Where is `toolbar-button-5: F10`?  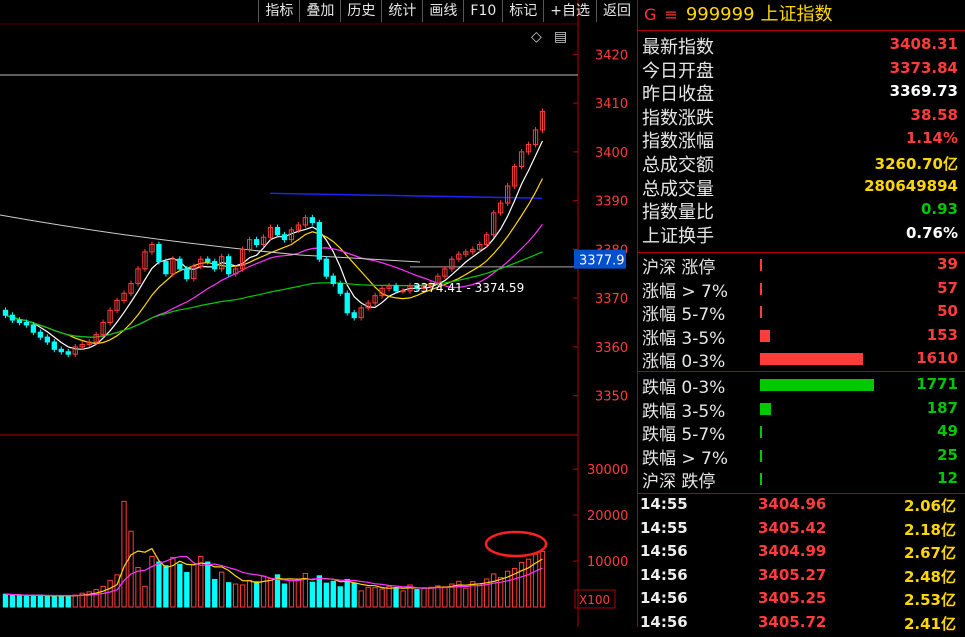 toolbar-button-5: F10 is located at coordinates (482, 11).